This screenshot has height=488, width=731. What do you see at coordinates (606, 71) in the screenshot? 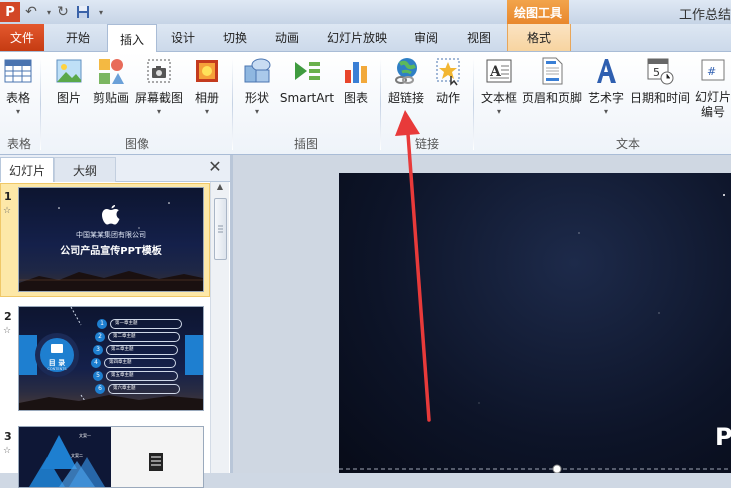
I see `wordart-icon` at bounding box center [606, 71].